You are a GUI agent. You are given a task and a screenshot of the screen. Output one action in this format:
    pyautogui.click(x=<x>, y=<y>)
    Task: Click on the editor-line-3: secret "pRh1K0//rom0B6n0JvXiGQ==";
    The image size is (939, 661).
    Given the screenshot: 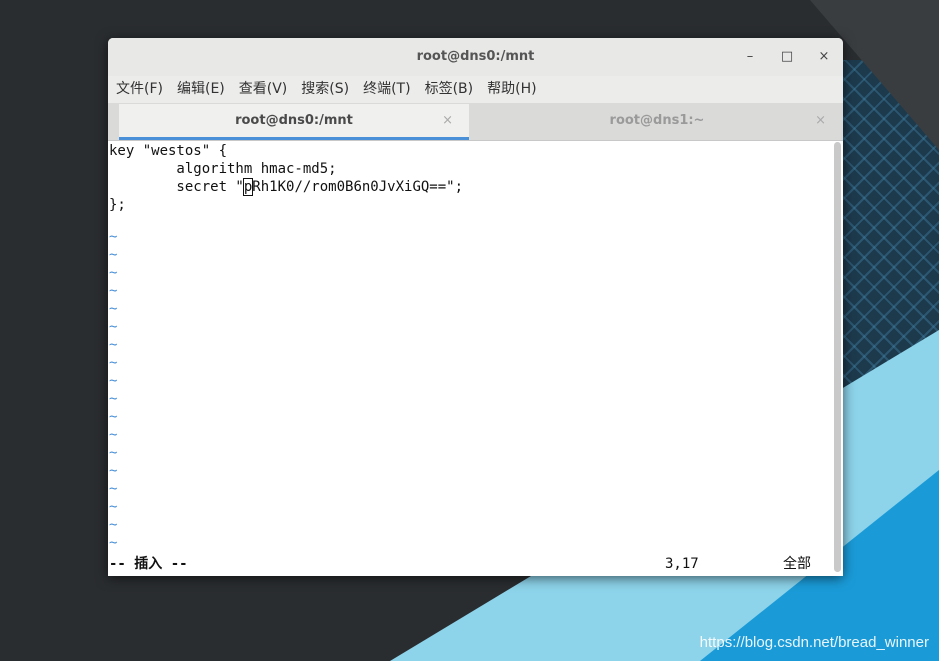 What is the action you would take?
    pyautogui.click(x=286, y=187)
    